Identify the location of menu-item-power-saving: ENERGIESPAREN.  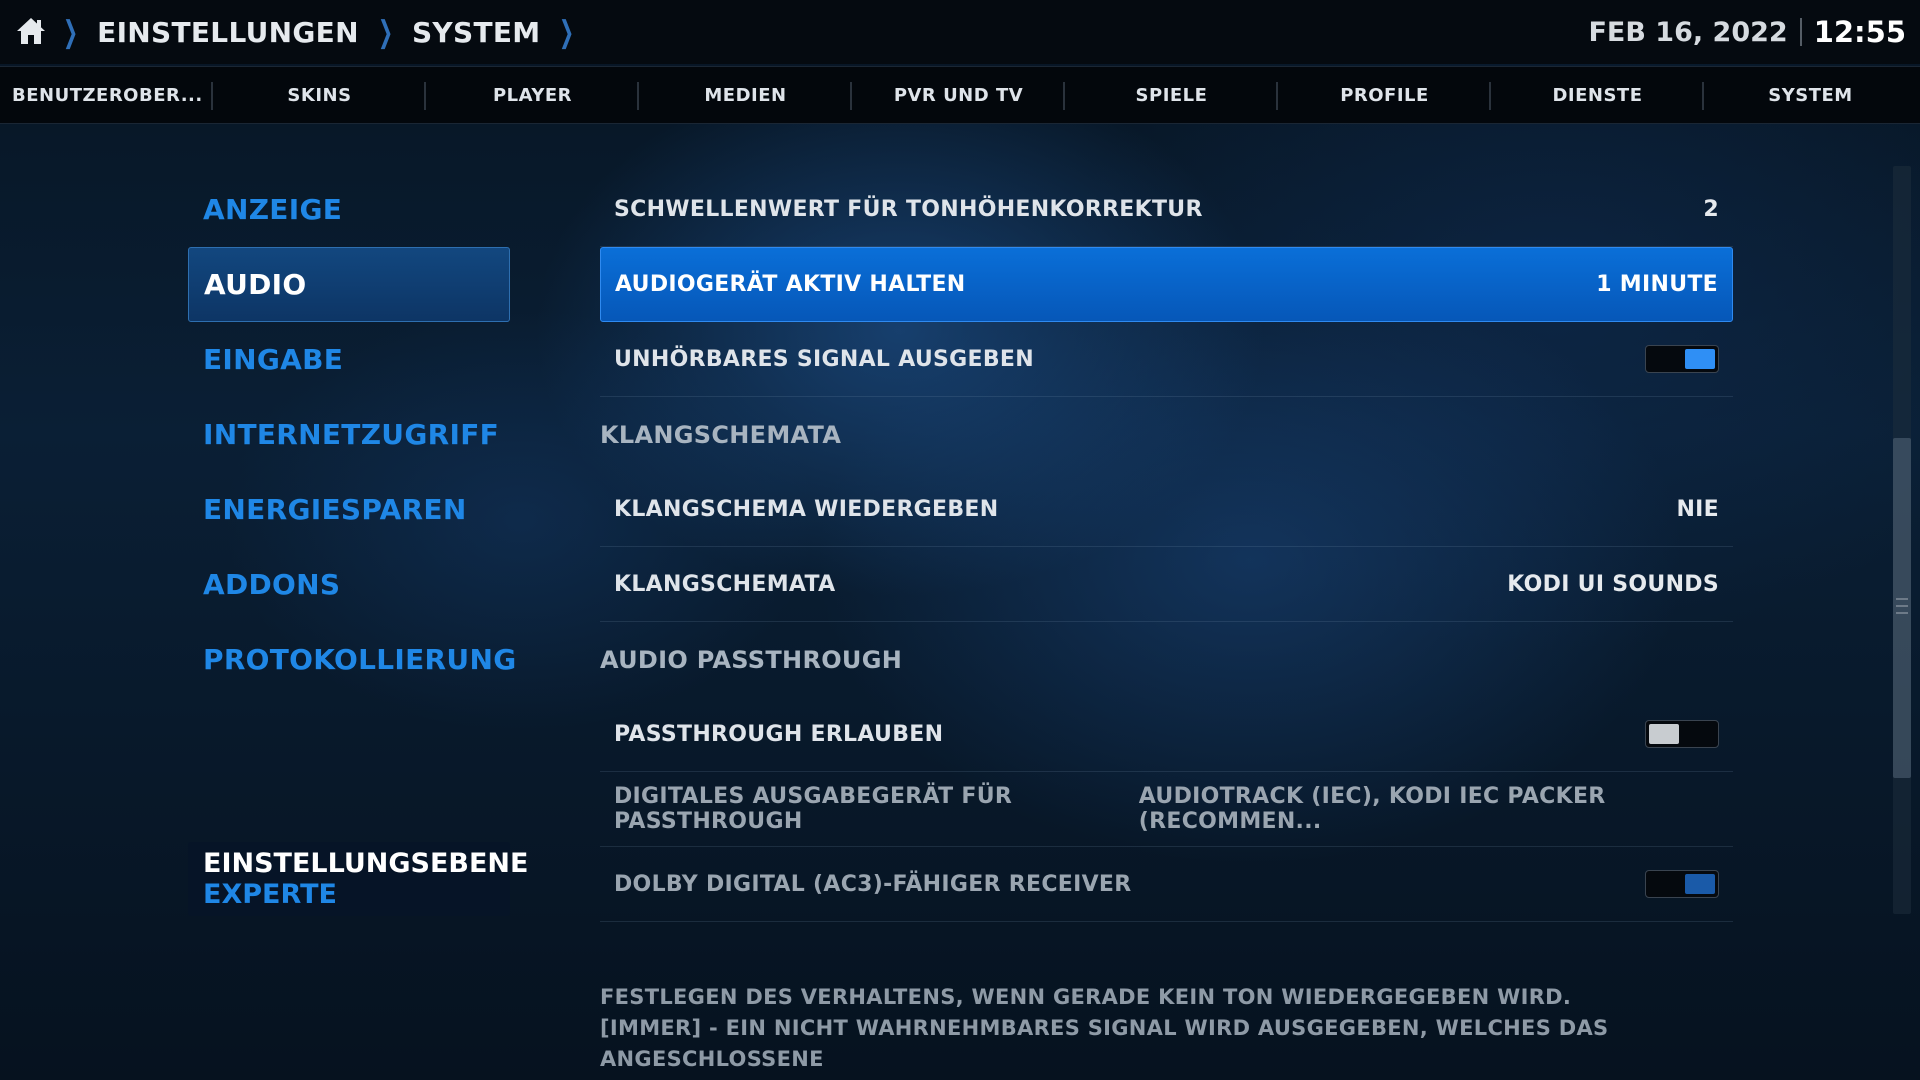
(349, 509).